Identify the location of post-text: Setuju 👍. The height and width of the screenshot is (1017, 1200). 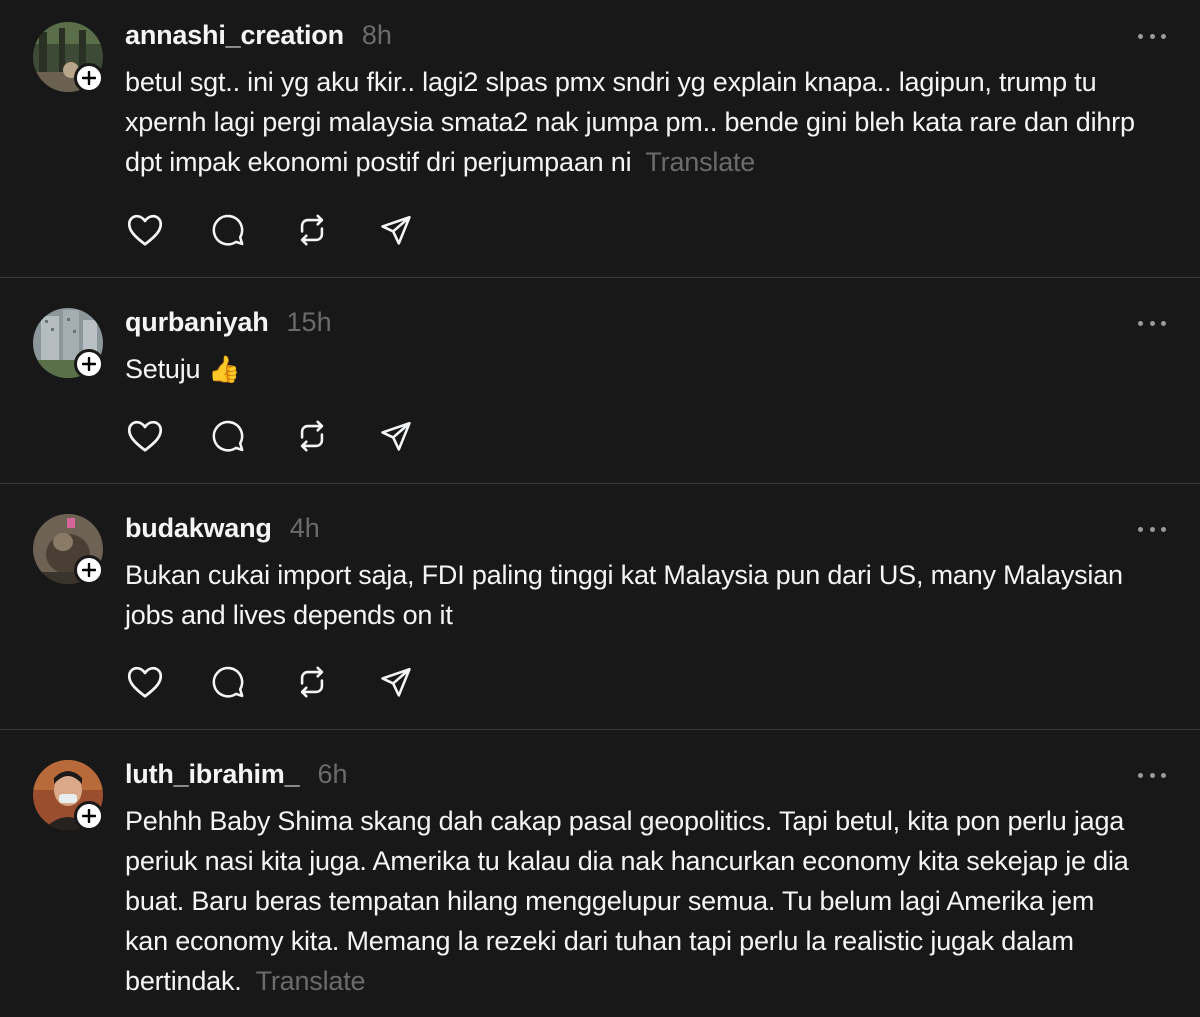
(632, 369).